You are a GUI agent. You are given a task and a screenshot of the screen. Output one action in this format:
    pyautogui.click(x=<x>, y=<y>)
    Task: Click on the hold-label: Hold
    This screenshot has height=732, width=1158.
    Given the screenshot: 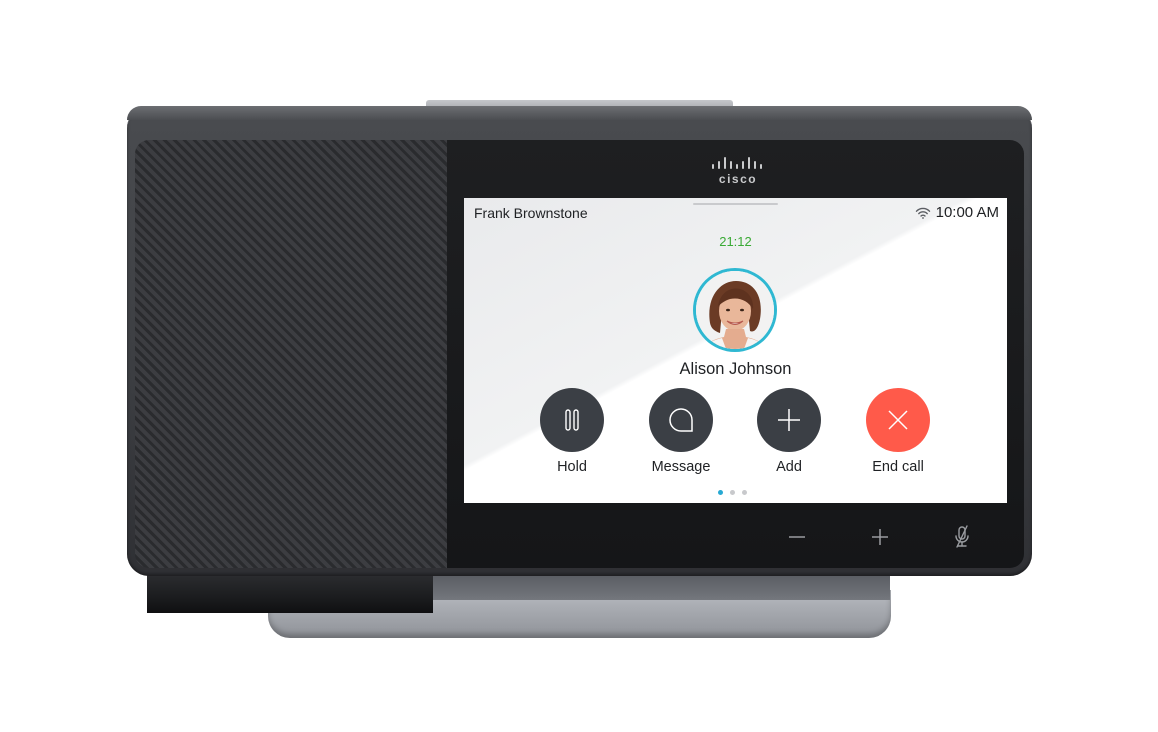 What is the action you would take?
    pyautogui.click(x=572, y=467)
    